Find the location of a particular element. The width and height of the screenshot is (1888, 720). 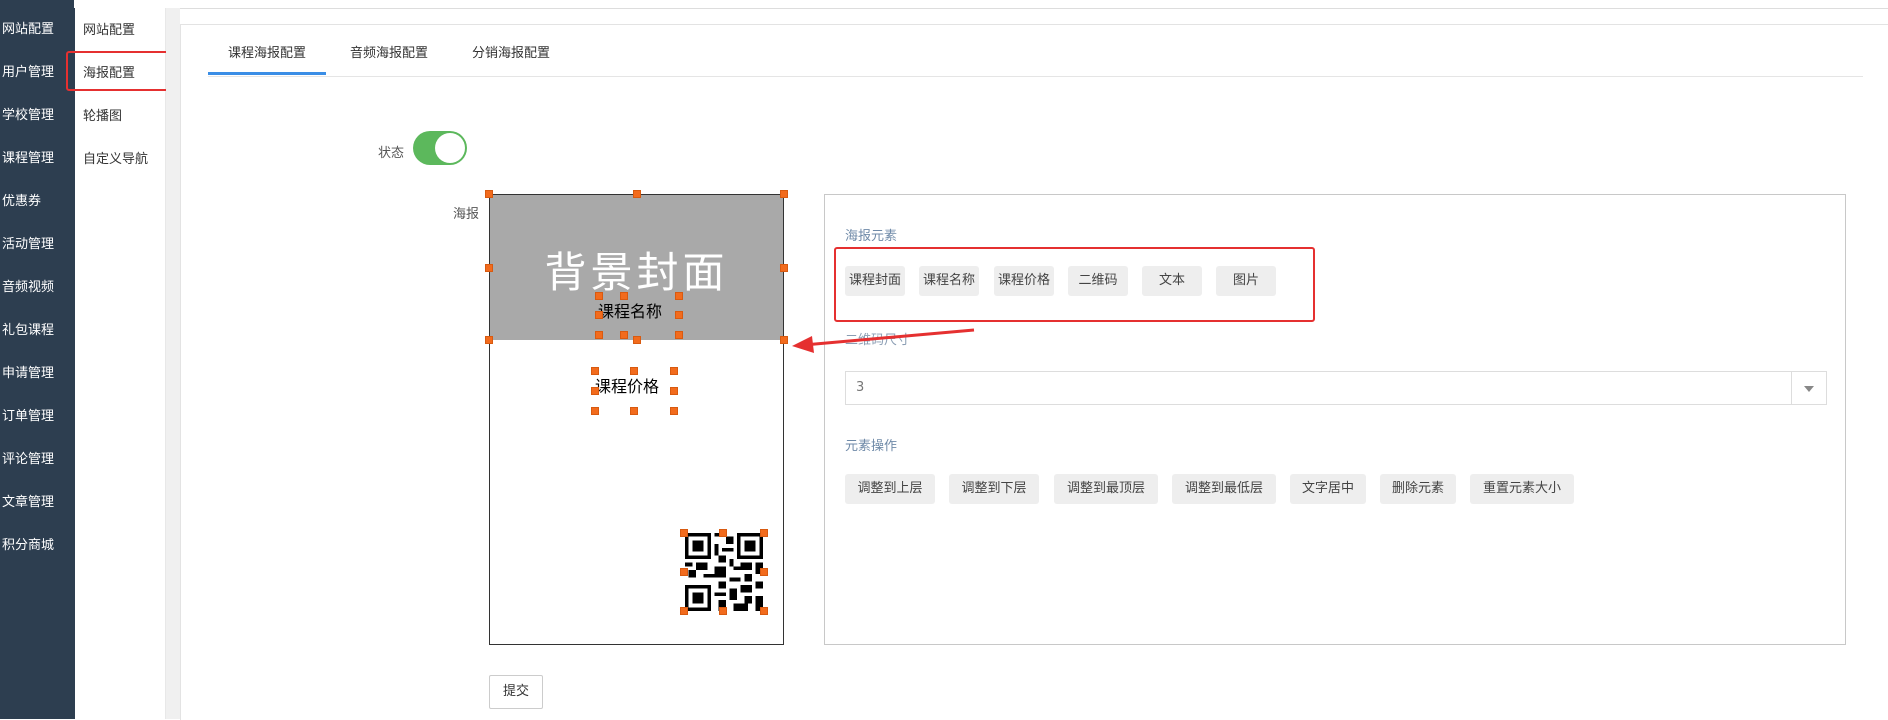

sidebar-item-site-config: 网站配置 is located at coordinates (37, 29).